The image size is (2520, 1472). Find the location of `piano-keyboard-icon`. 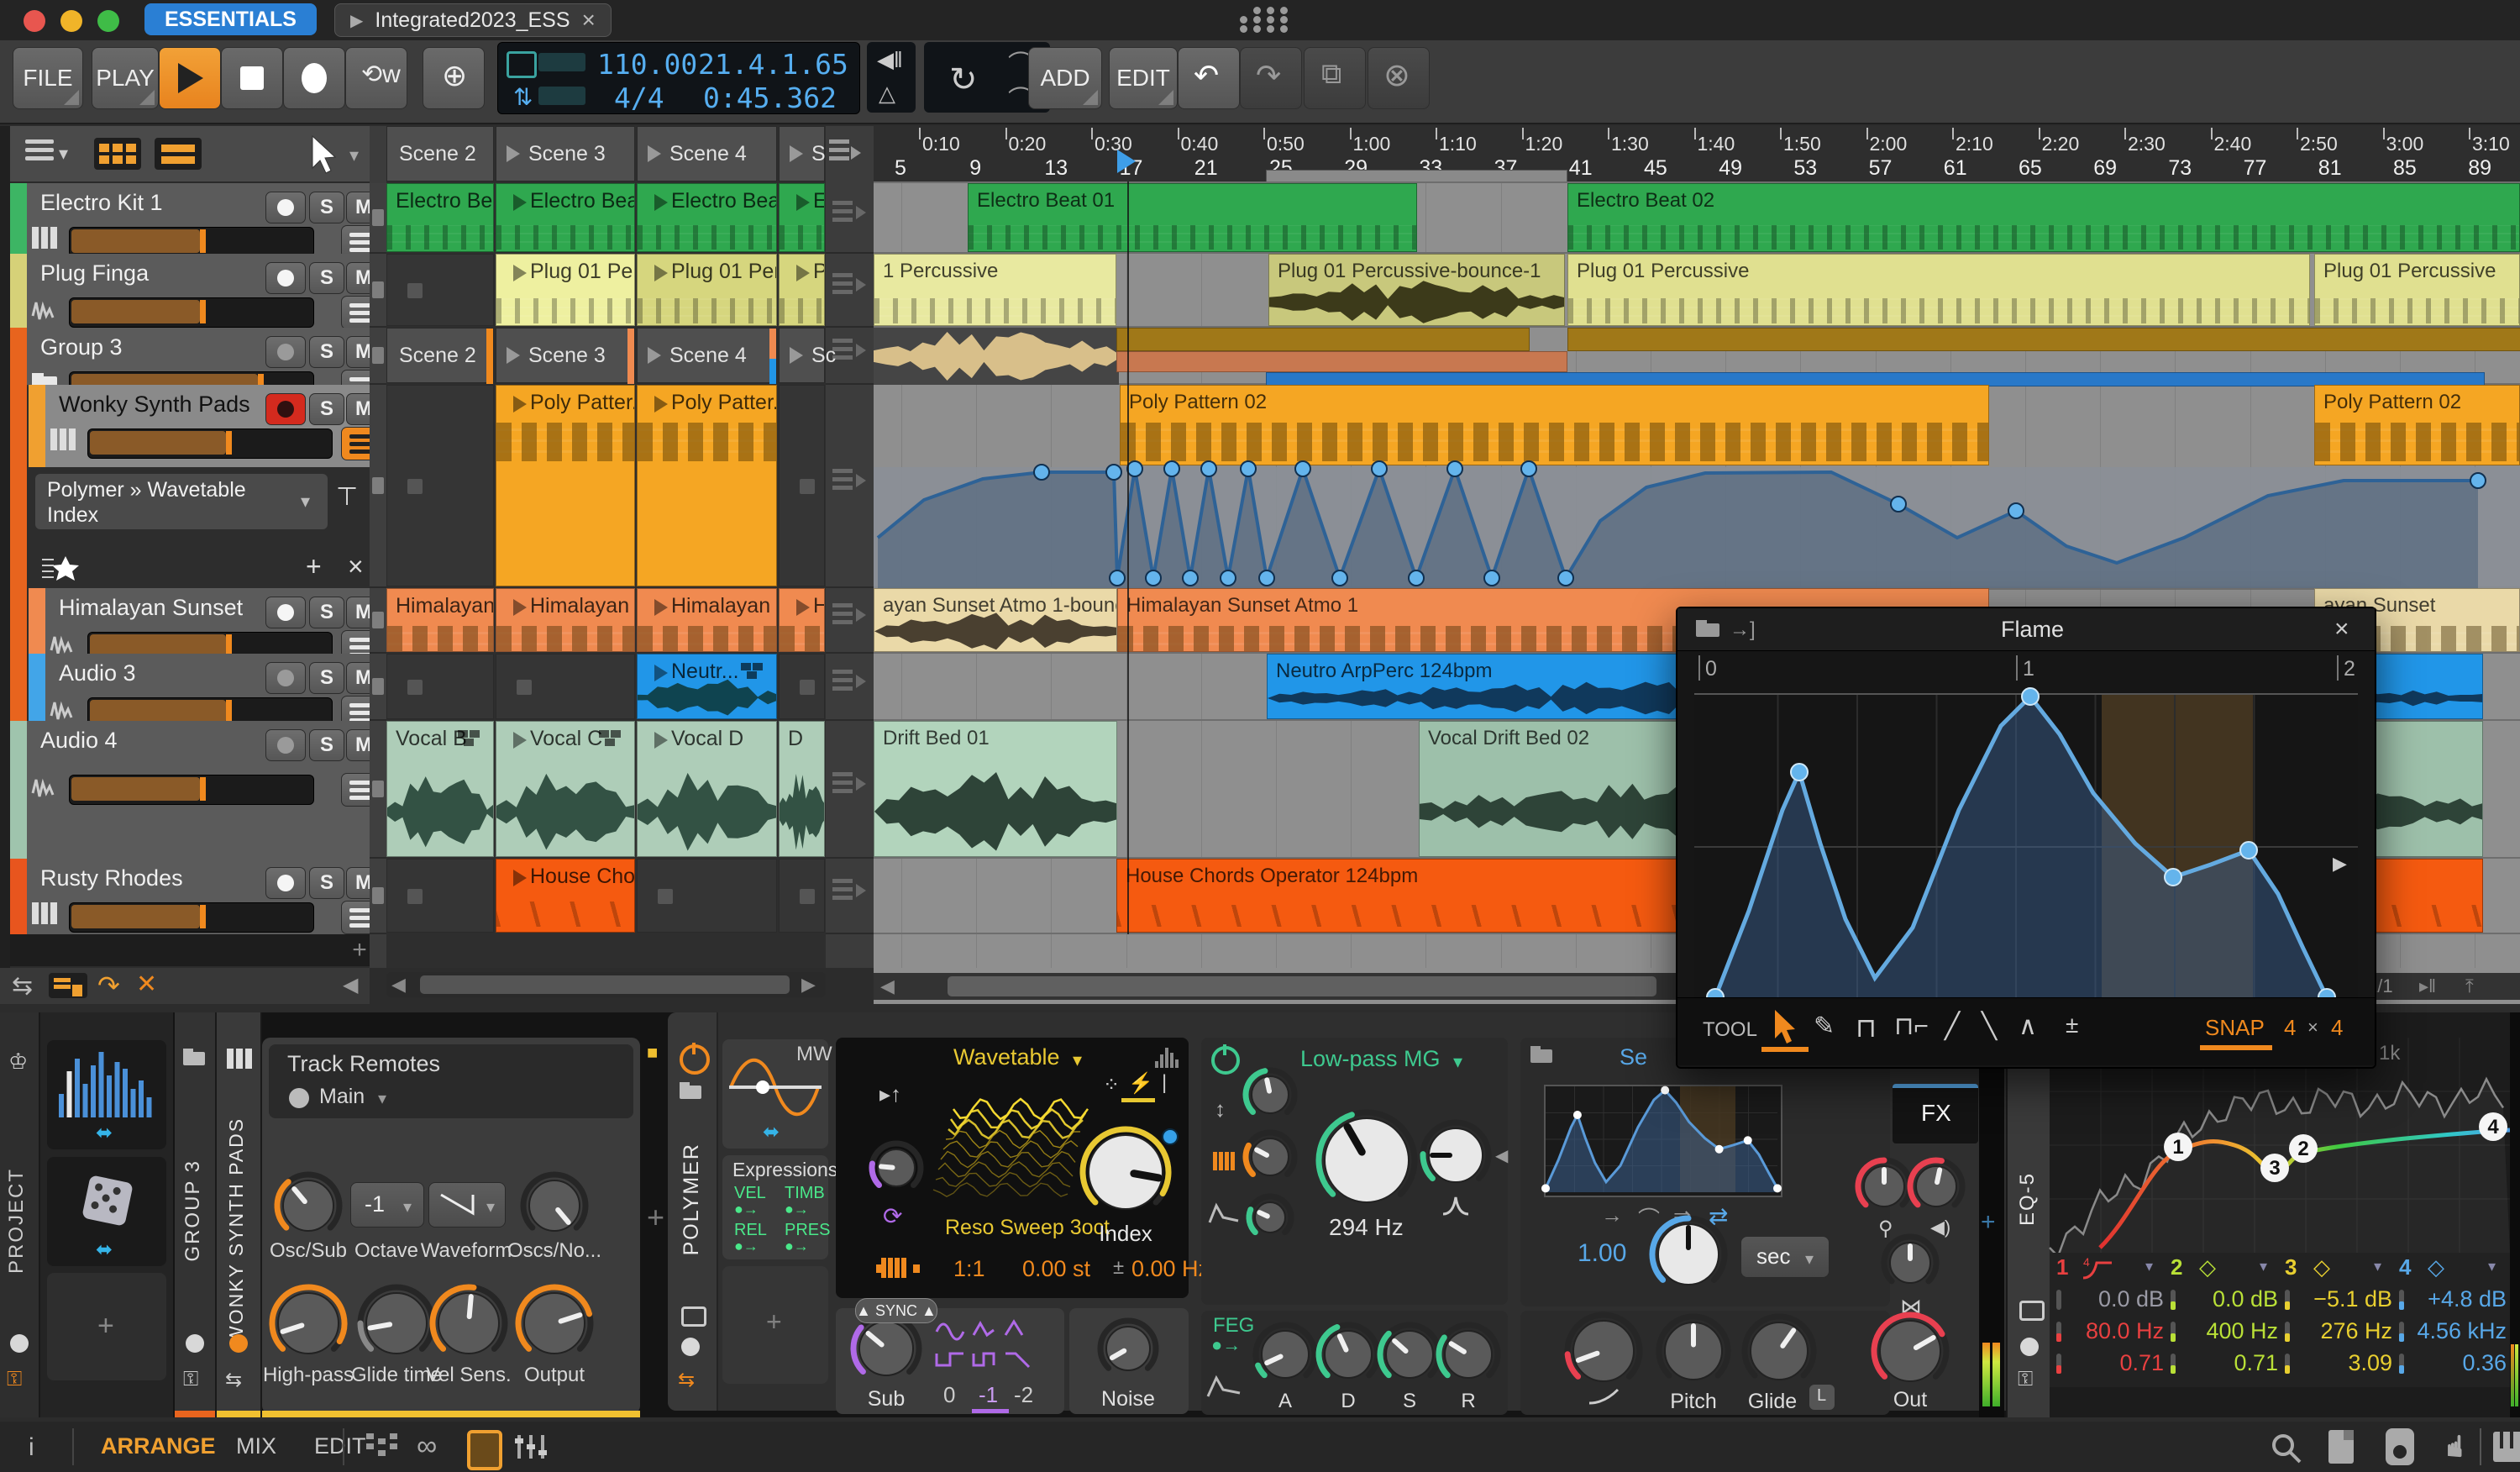

piano-keyboard-icon is located at coordinates (2506, 1447).